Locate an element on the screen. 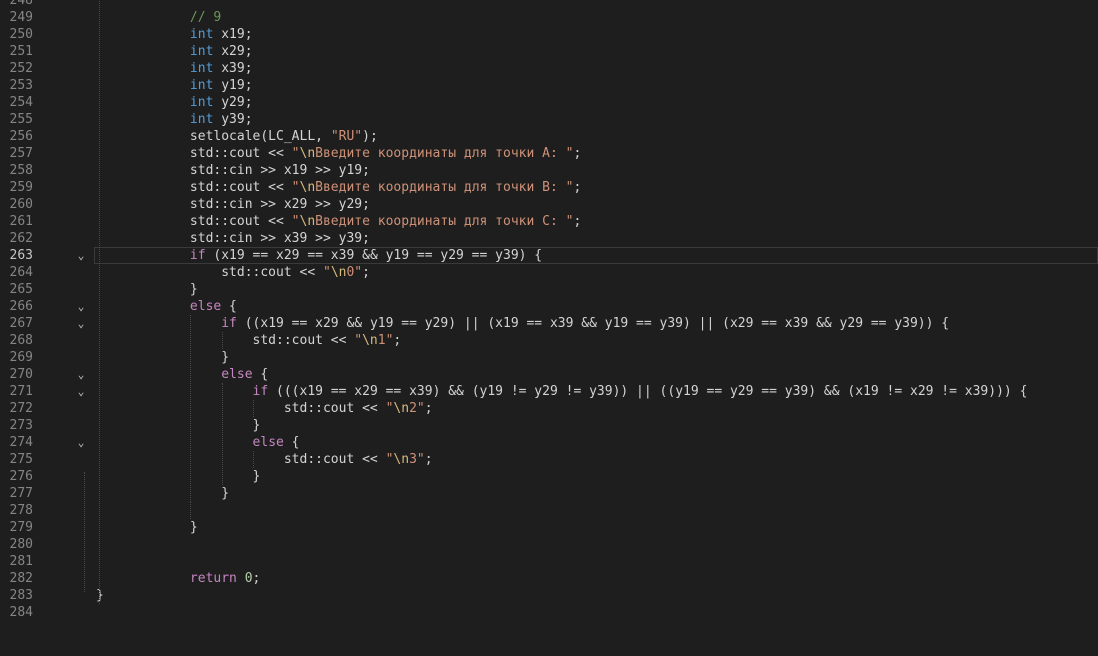 The width and height of the screenshot is (1098, 656). code-text: std::cin >> x29 >> y29; is located at coordinates (233, 204).